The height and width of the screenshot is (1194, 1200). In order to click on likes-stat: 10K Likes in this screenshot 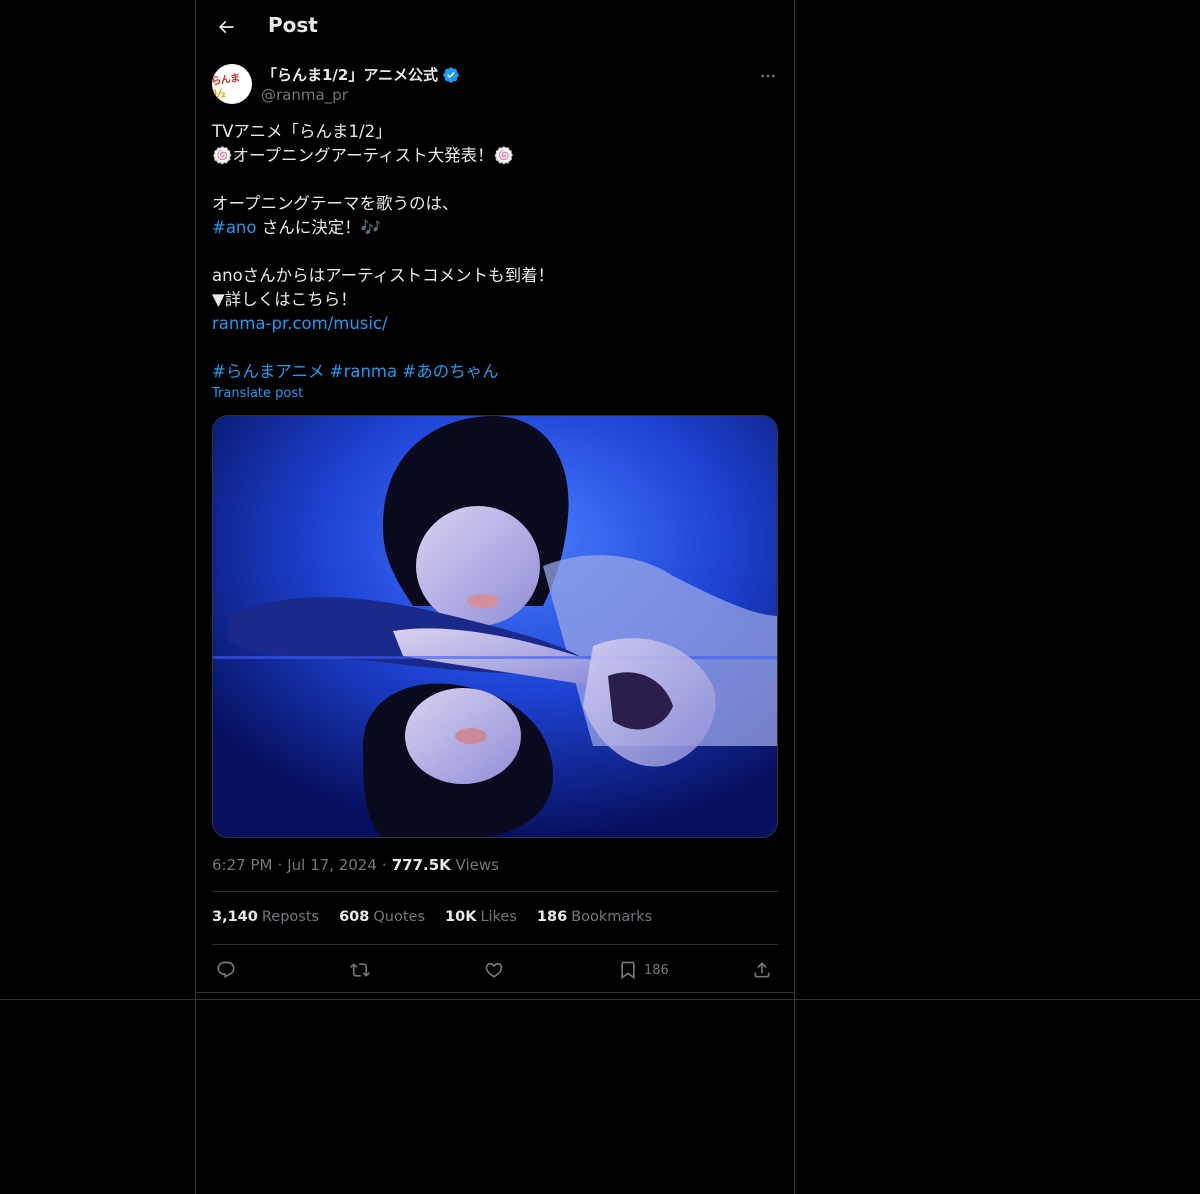, I will do `click(481, 917)`.